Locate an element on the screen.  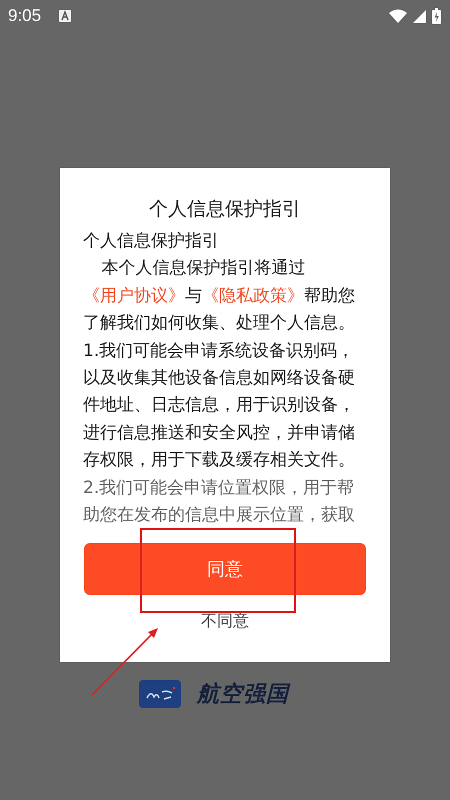
battery-icon is located at coordinates (436, 16).